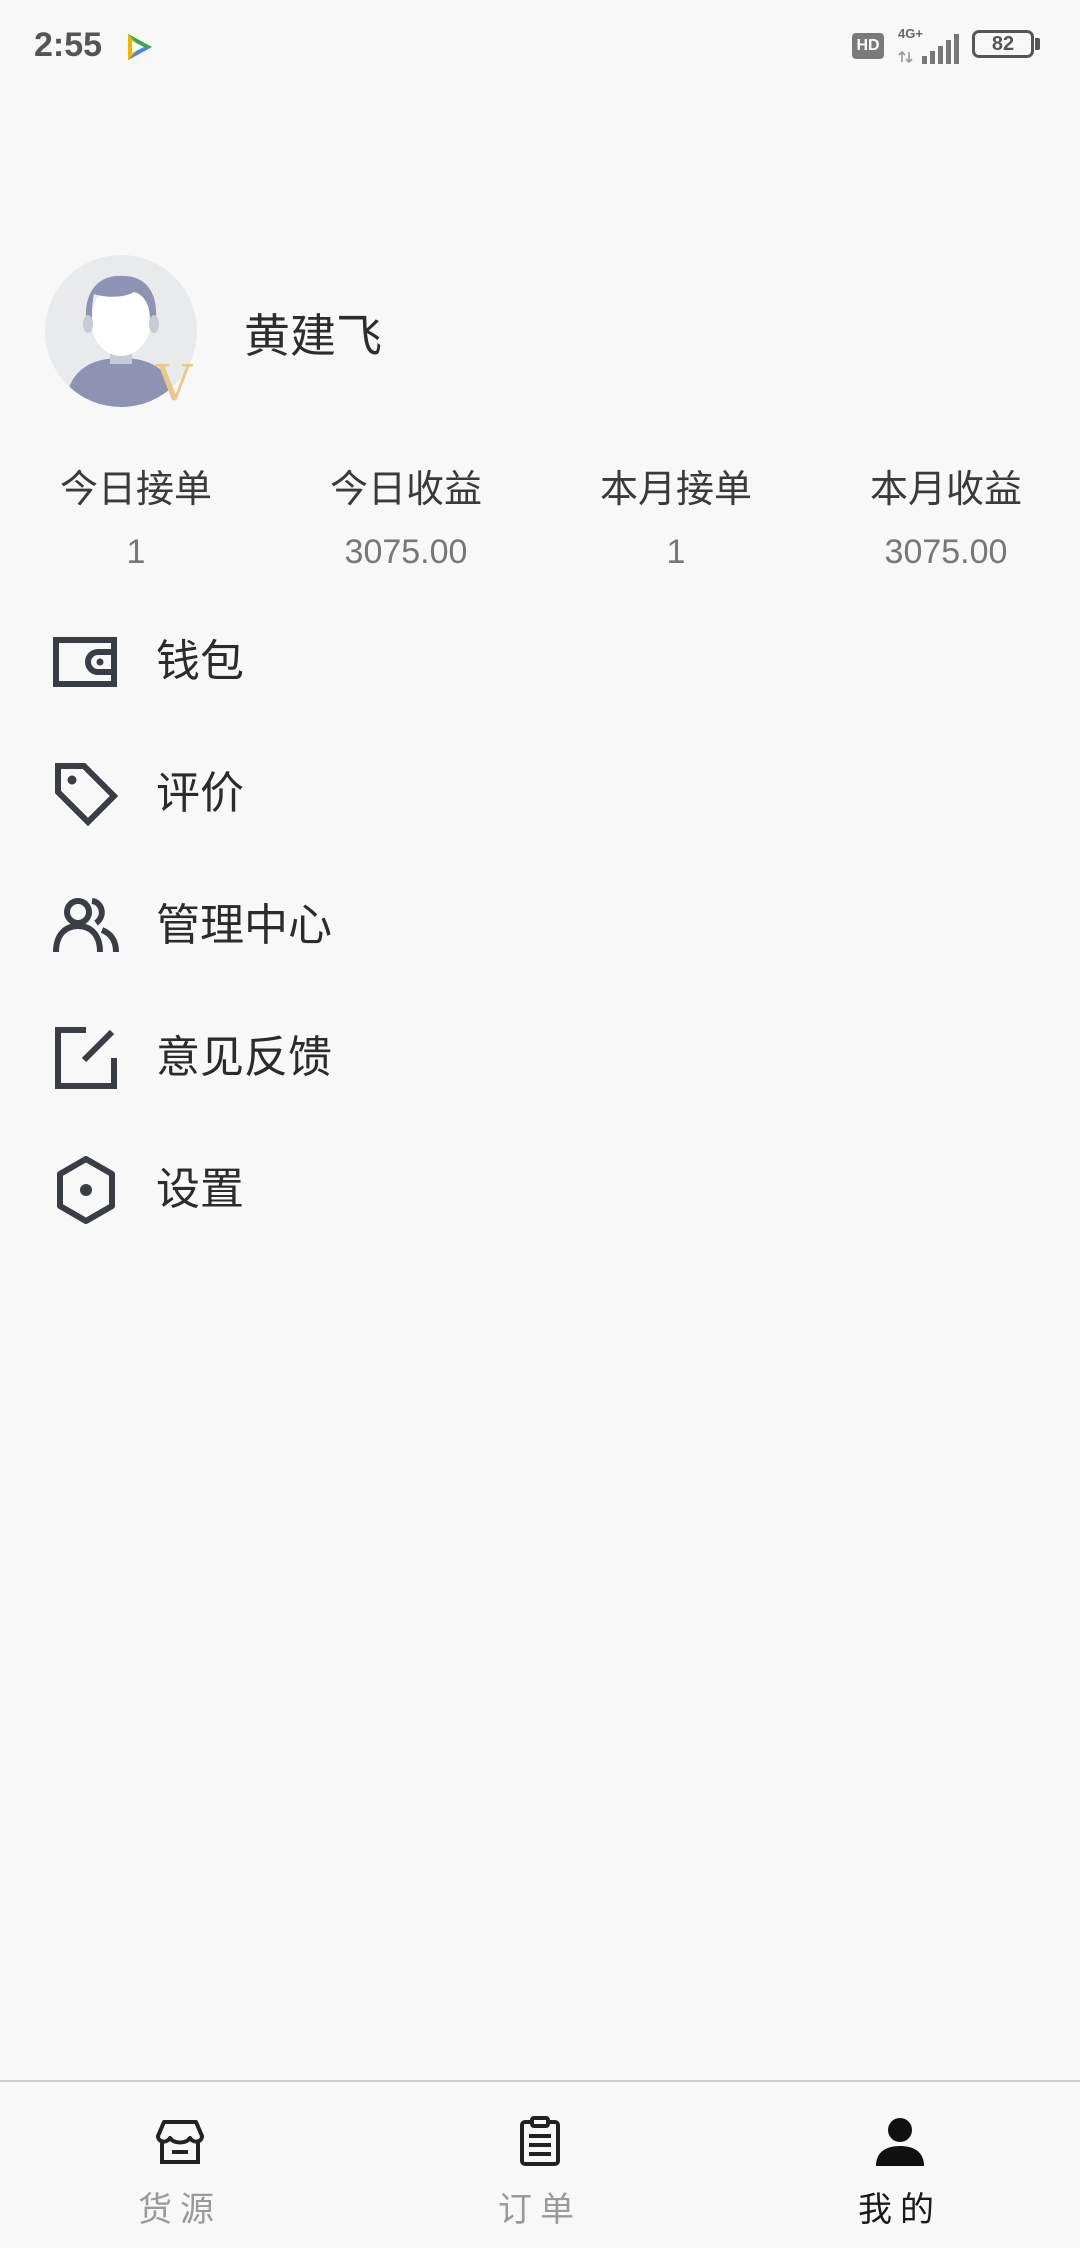  What do you see at coordinates (676, 518) in the screenshot?
I see `stat-month-orders: 本月接单 1` at bounding box center [676, 518].